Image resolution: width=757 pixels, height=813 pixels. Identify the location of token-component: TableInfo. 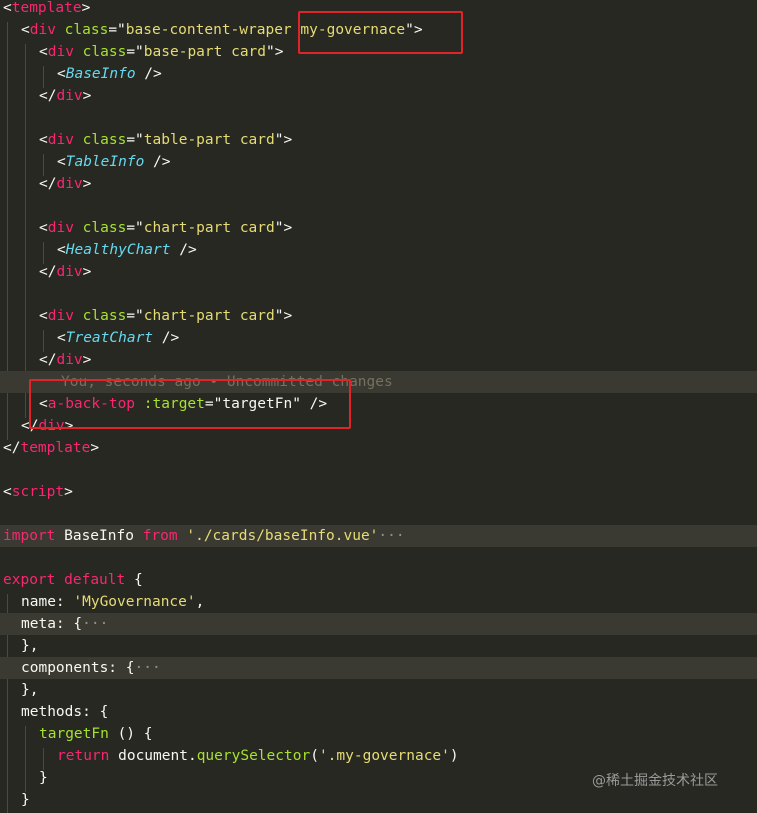
(105, 162).